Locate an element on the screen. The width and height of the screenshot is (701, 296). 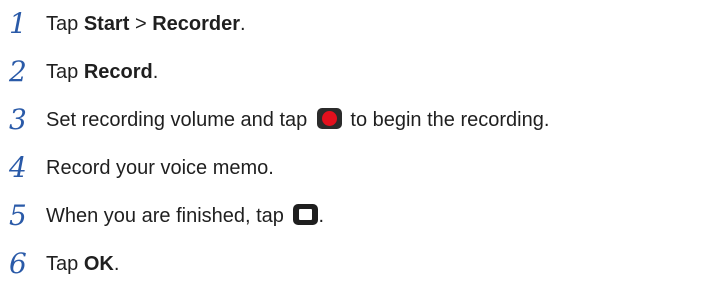
step-number: 4 is located at coordinates (18, 167).